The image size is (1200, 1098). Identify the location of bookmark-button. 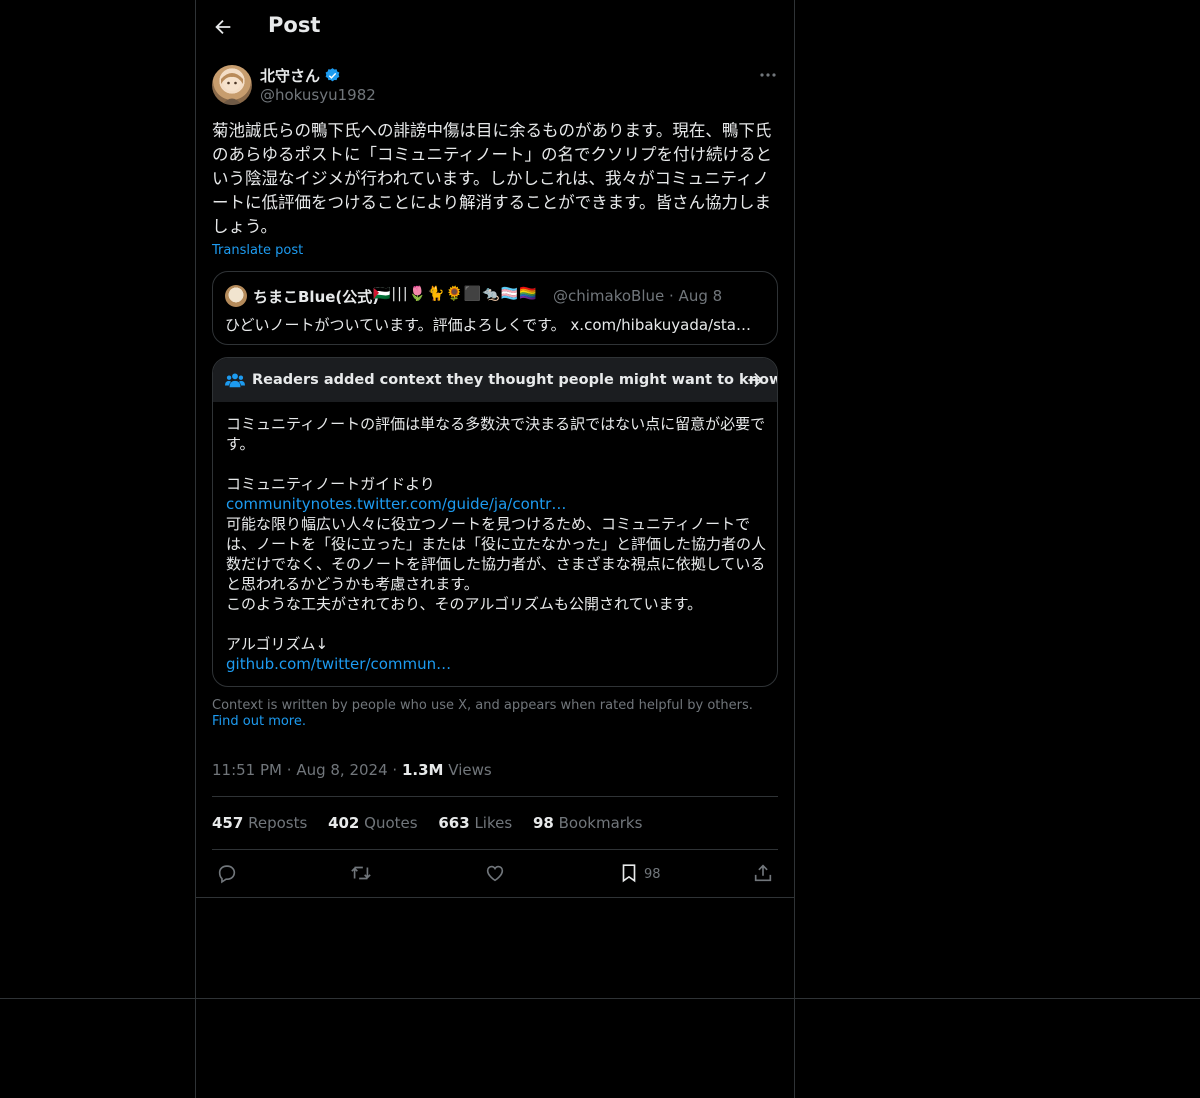
(630, 874).